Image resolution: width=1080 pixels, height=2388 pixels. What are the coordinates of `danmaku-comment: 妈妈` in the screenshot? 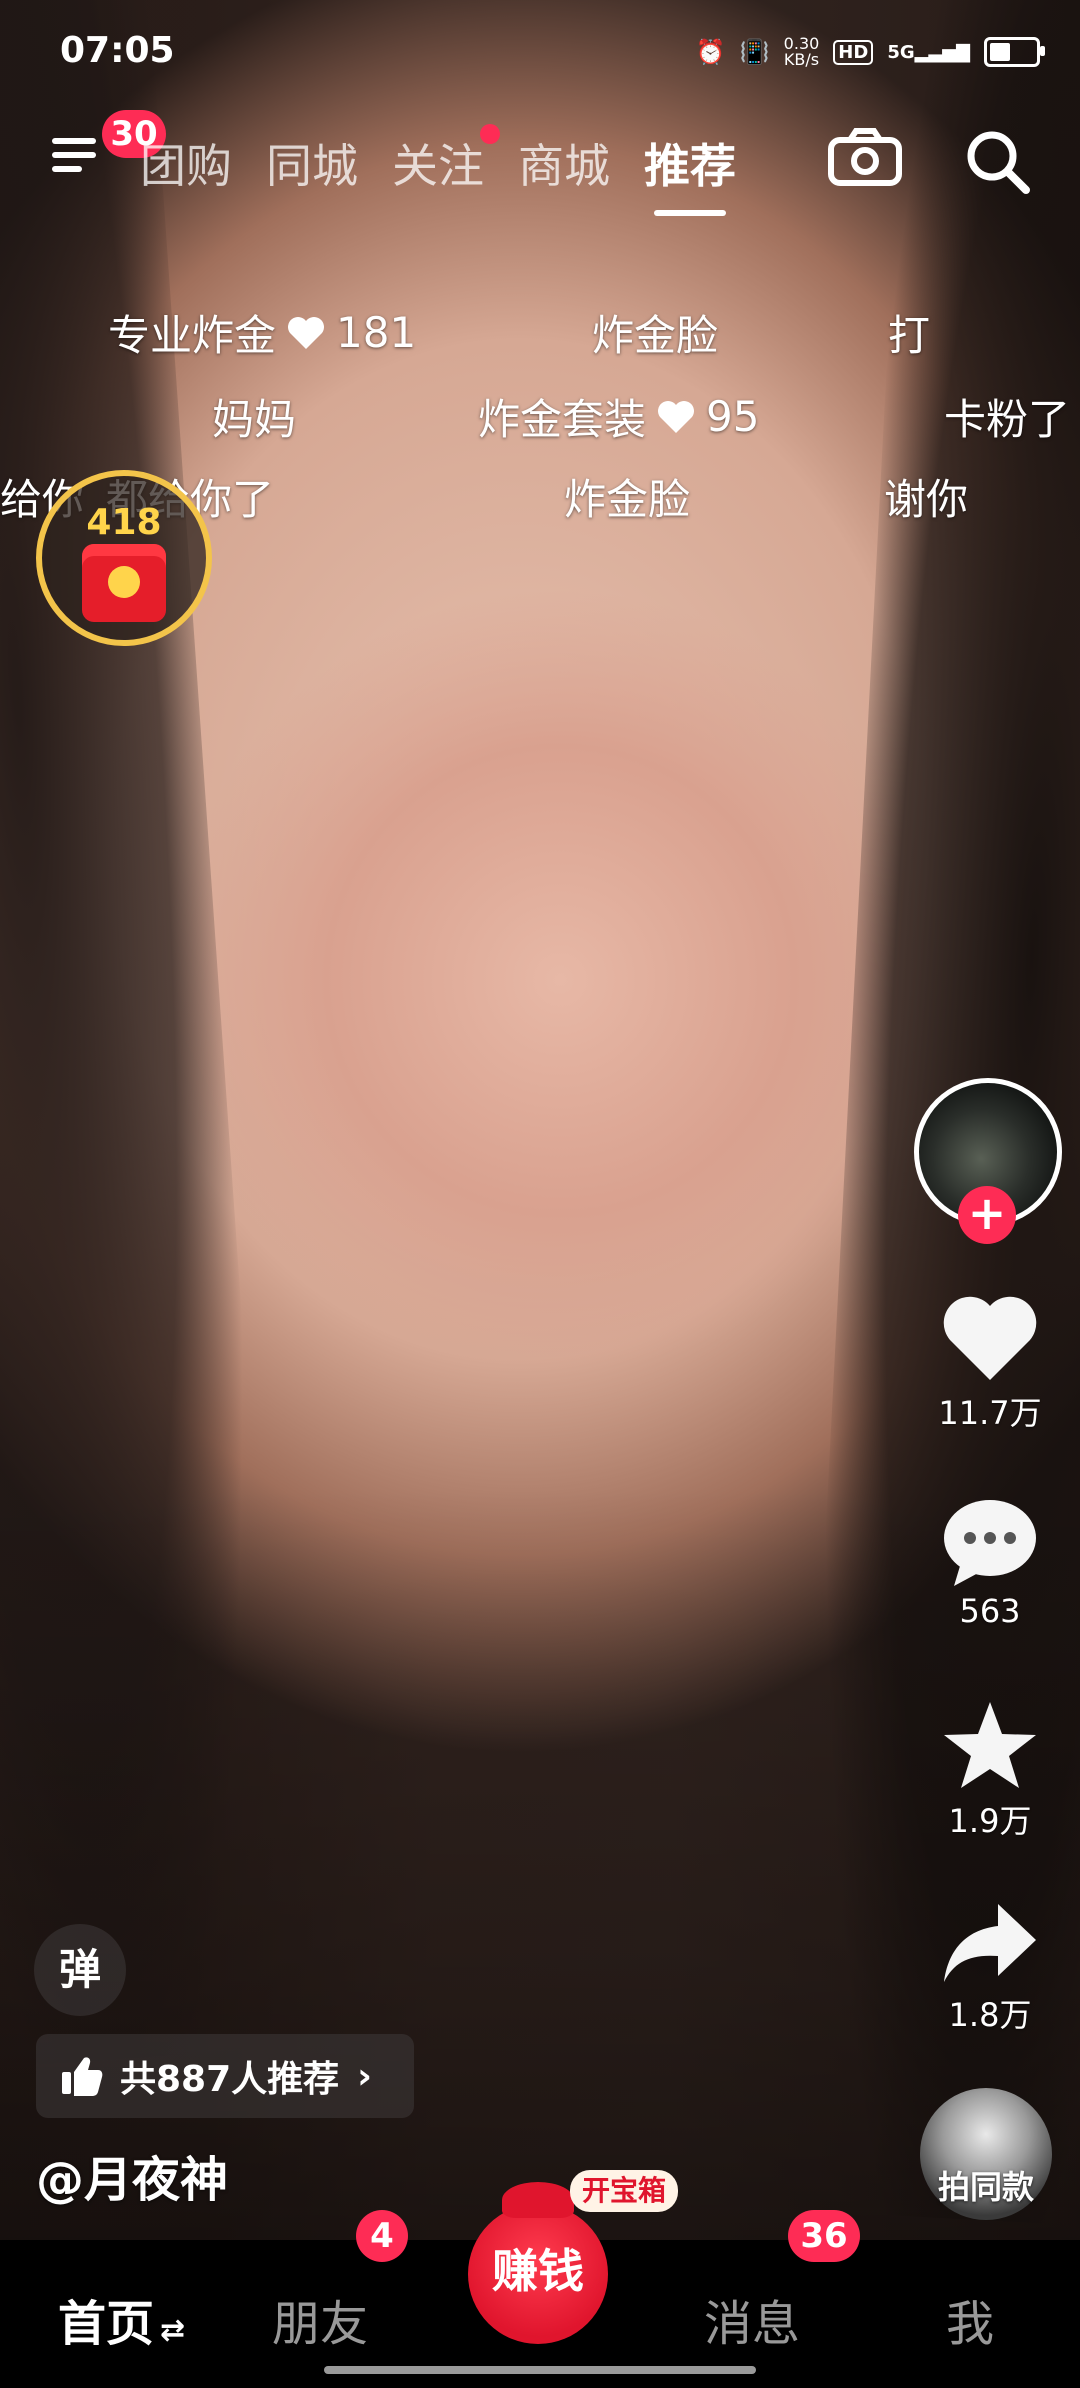 It's located at (254, 416).